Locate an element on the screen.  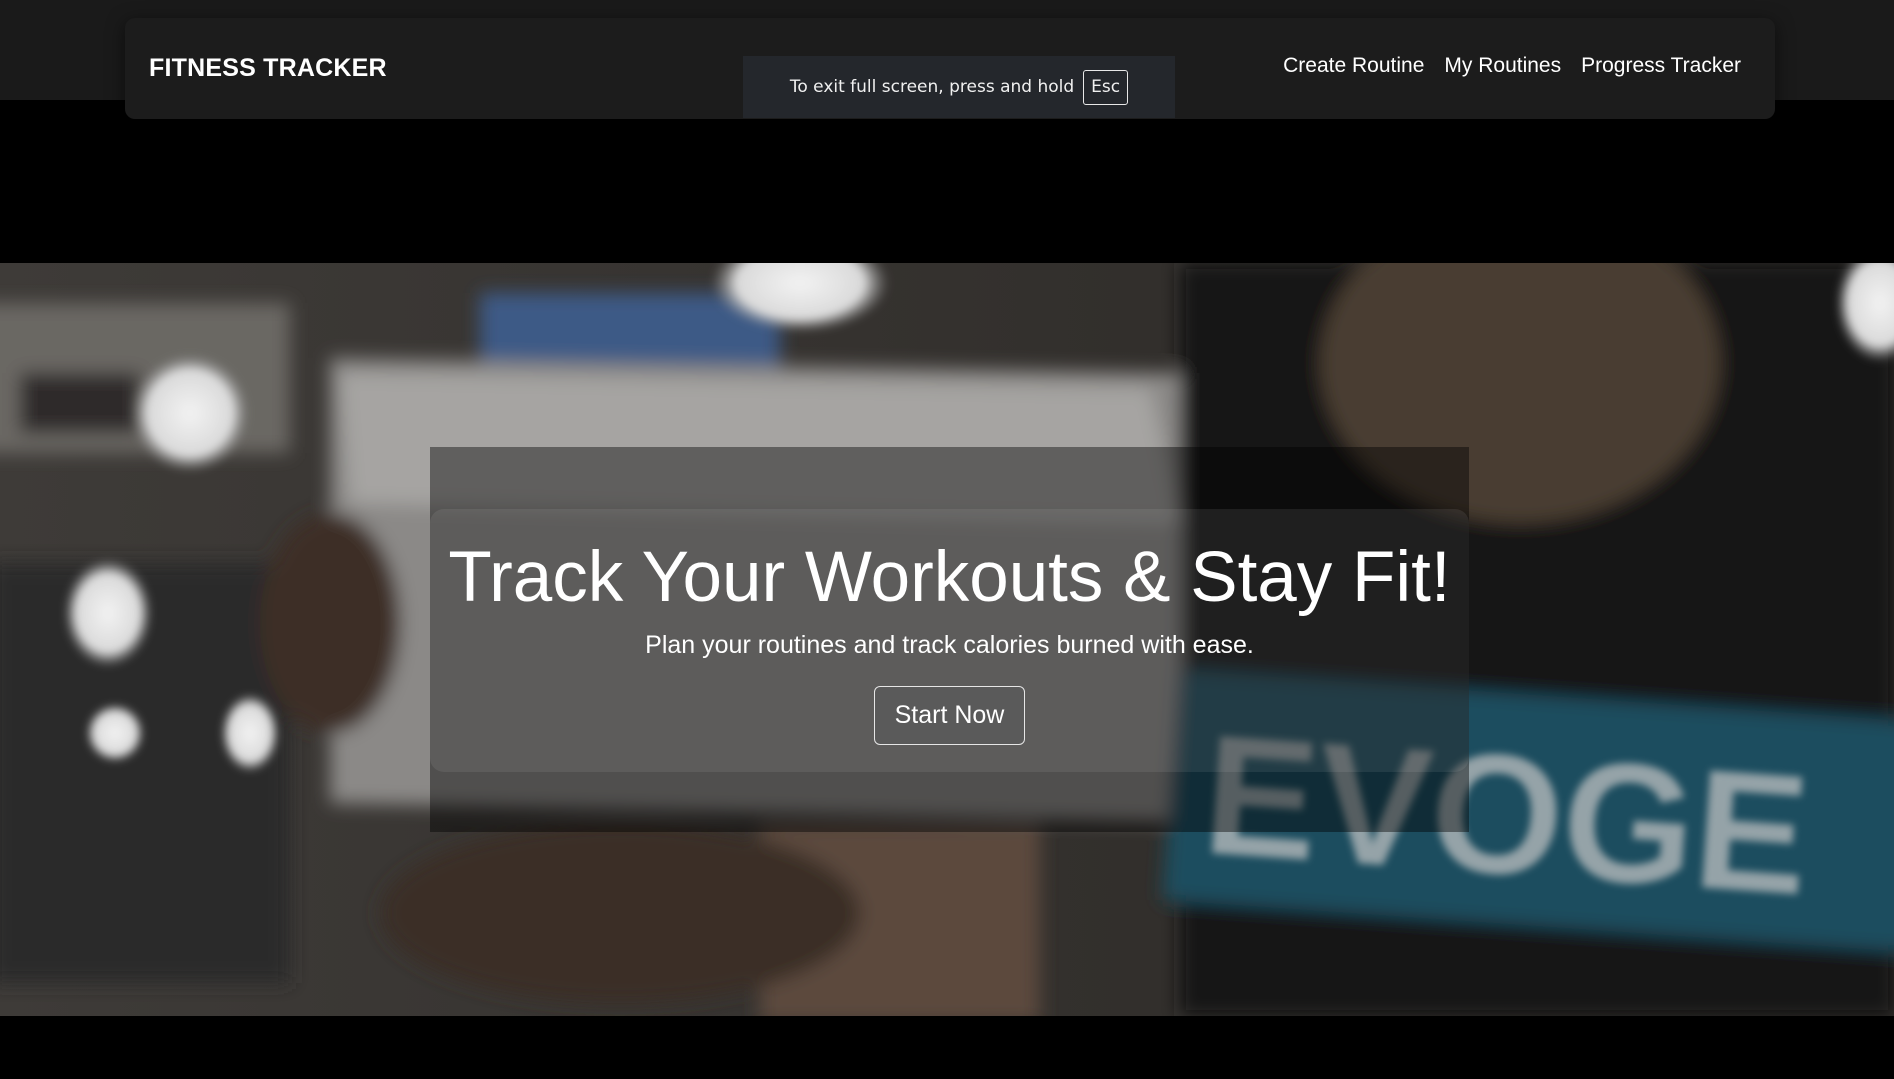
esc-key-badge: Esc is located at coordinates (1106, 87).